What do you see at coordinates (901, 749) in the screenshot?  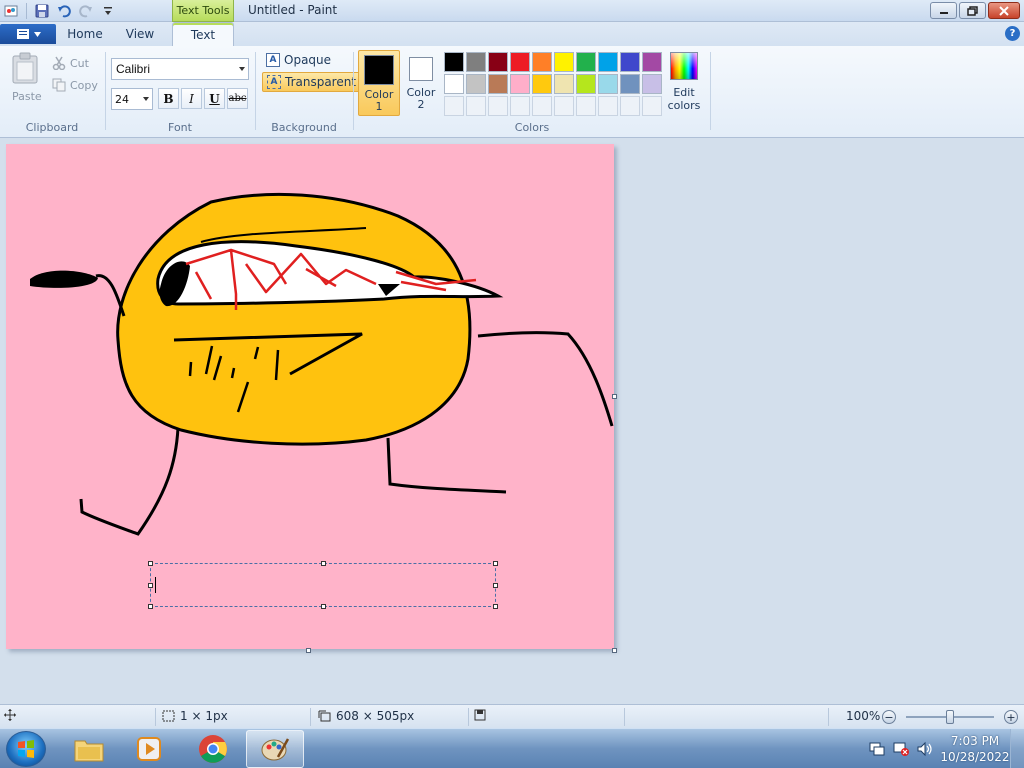 I see `network-disconnected-icon` at bounding box center [901, 749].